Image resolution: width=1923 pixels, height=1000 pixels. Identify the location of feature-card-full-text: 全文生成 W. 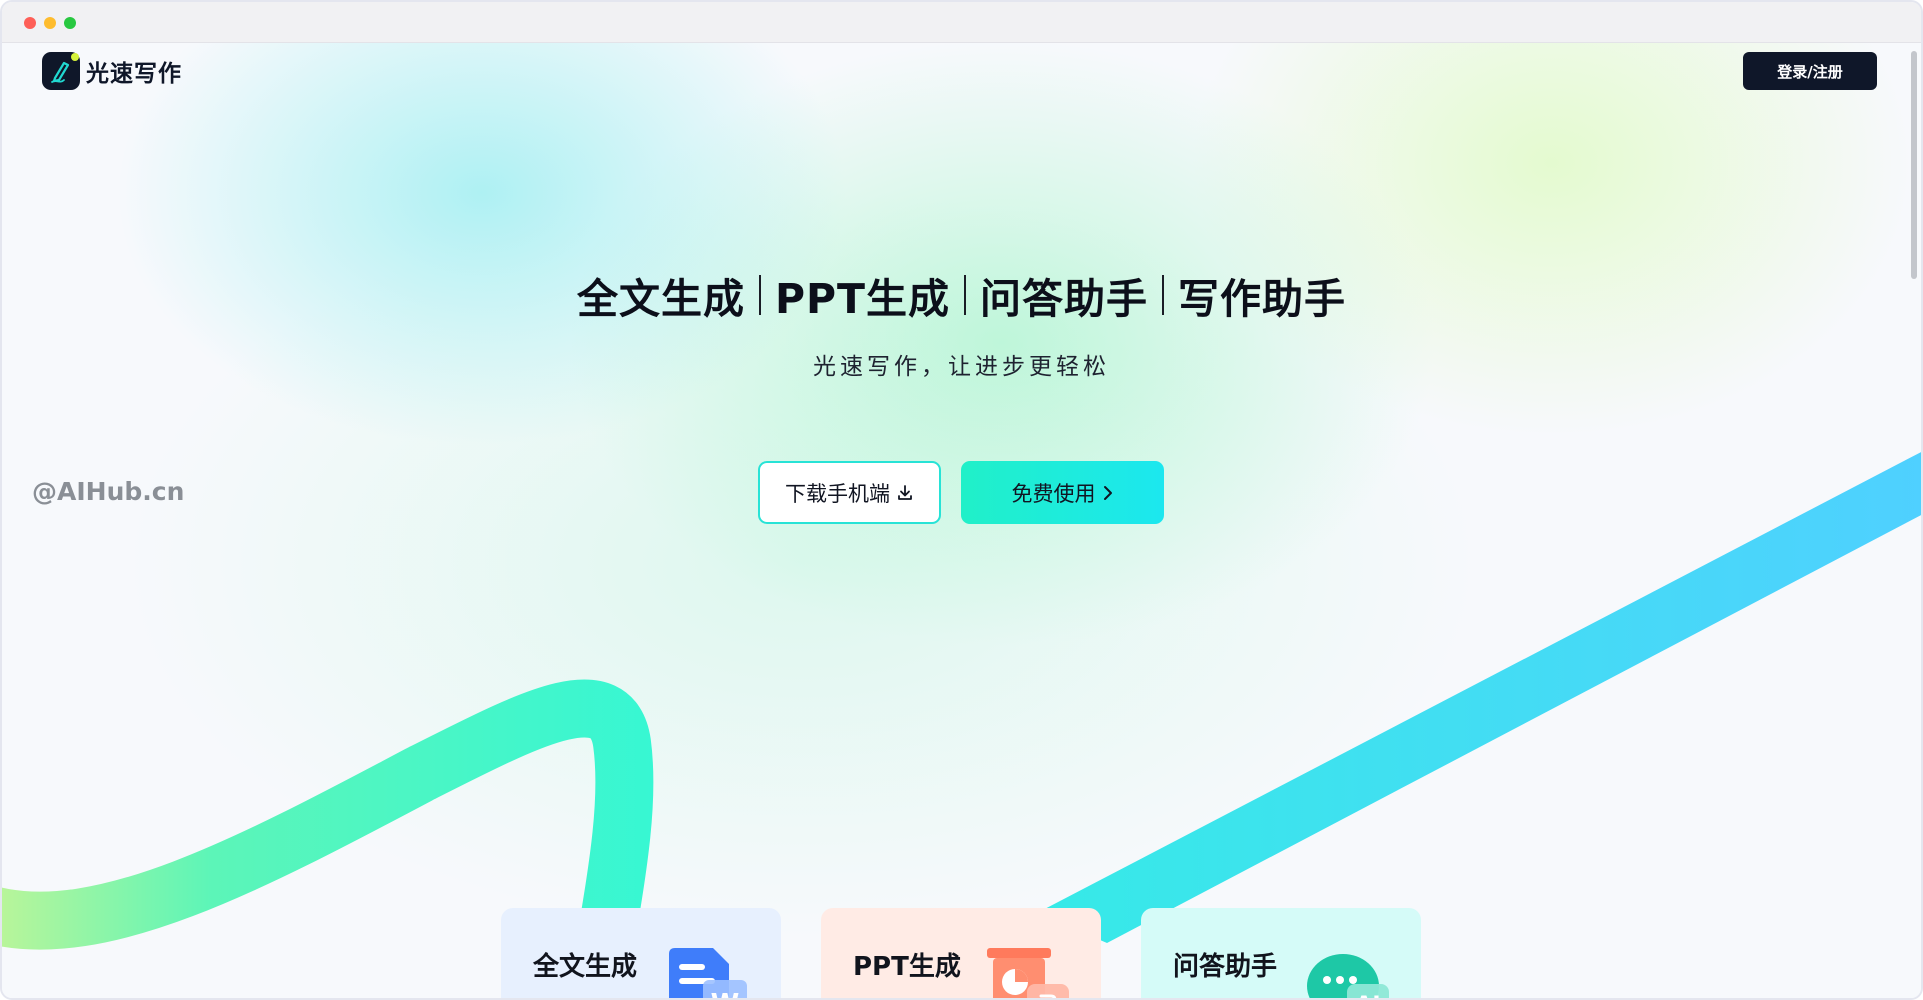
(641, 953).